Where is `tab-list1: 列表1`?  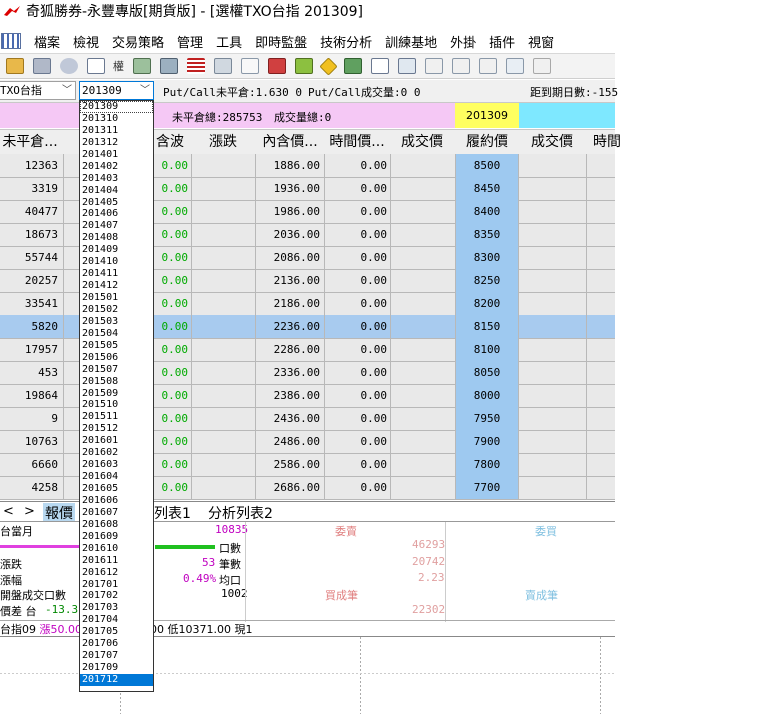
tab-list1: 列表1 is located at coordinates (172, 513).